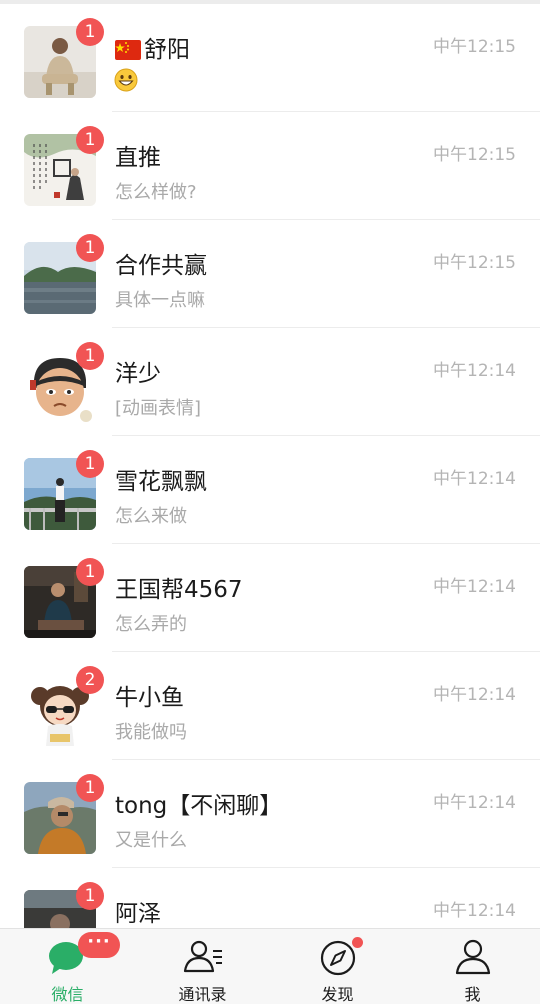  Describe the element at coordinates (202, 956) in the screenshot. I see `contacts-icon` at that location.